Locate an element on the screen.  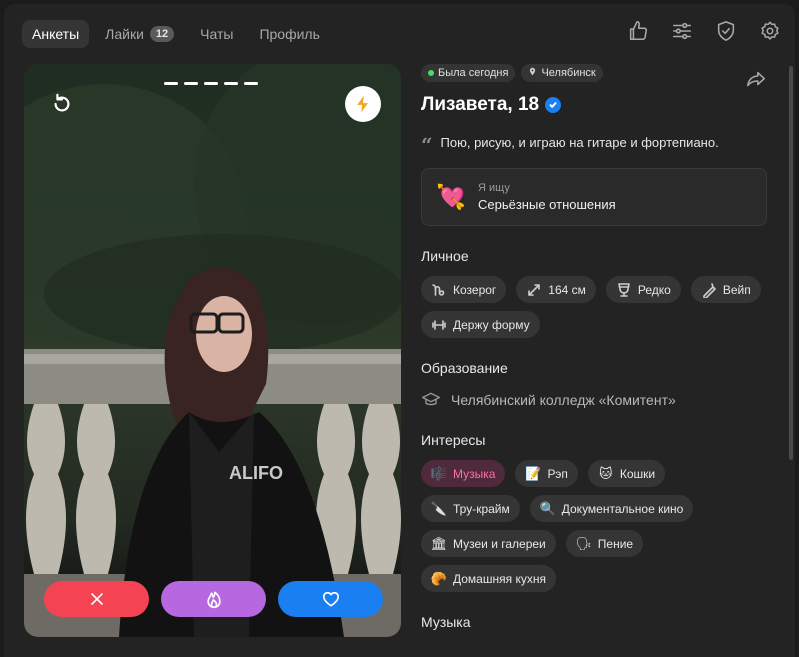
chip-museums: 🏛 Музеи и галереи is located at coordinates (488, 543).